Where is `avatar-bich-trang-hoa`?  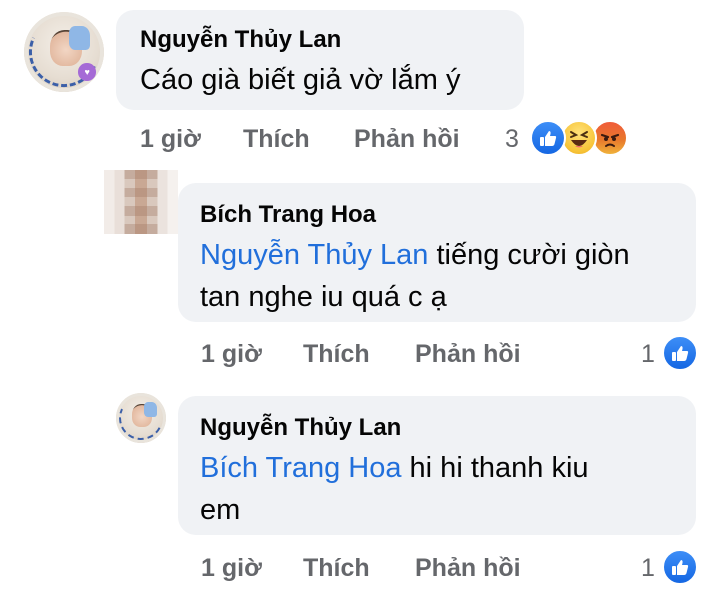
avatar-bich-trang-hoa is located at coordinates (141, 202).